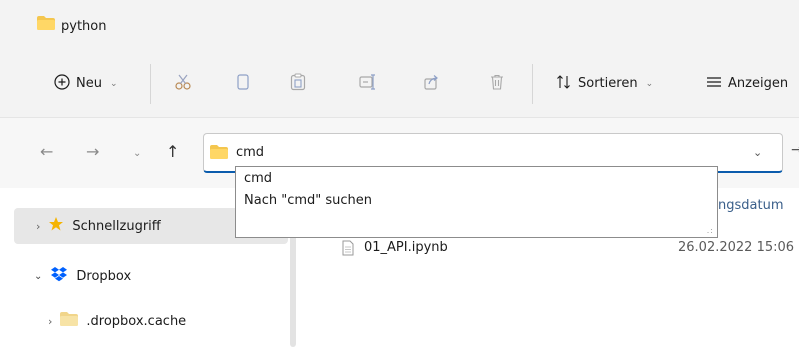 This screenshot has height=347, width=799. I want to click on window-title: python, so click(84, 26).